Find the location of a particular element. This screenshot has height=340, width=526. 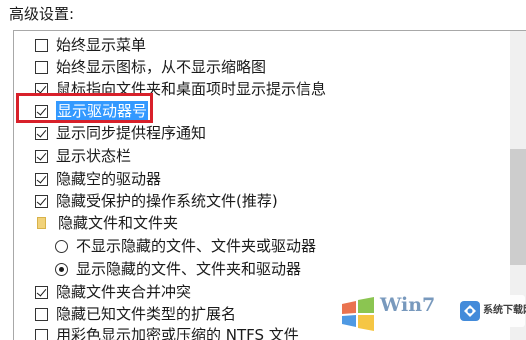

option-hide-protected-os-files: 隐藏受保护的操作系统文件(推荐) is located at coordinates (156, 201).